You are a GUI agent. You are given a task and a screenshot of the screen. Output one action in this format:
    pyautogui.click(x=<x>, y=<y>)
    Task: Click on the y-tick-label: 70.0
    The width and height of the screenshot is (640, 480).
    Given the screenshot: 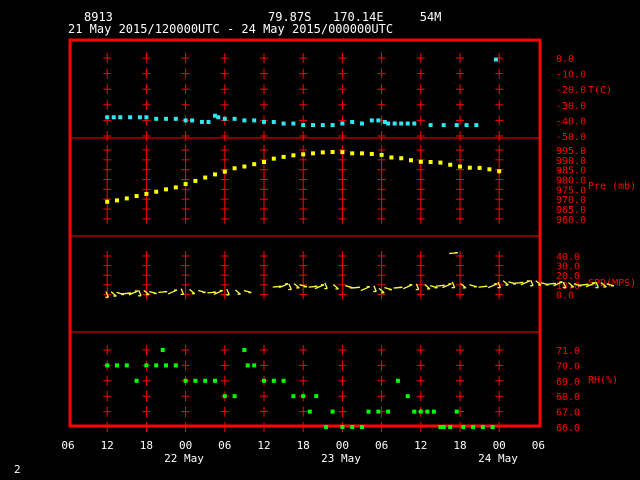 What is the action you would take?
    pyautogui.click(x=568, y=366)
    